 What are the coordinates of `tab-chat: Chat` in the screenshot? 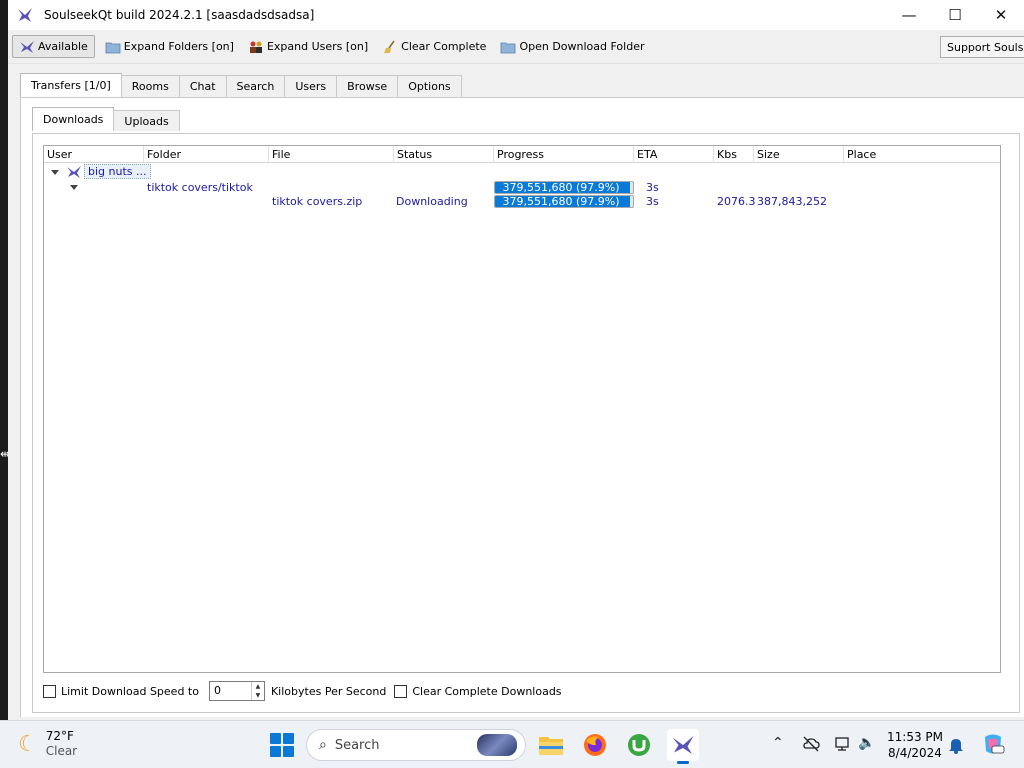 It's located at (202, 86).